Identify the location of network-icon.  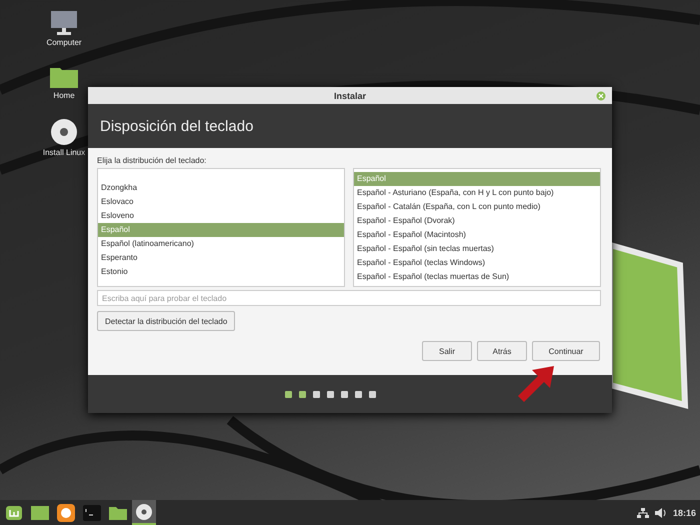
(642, 513).